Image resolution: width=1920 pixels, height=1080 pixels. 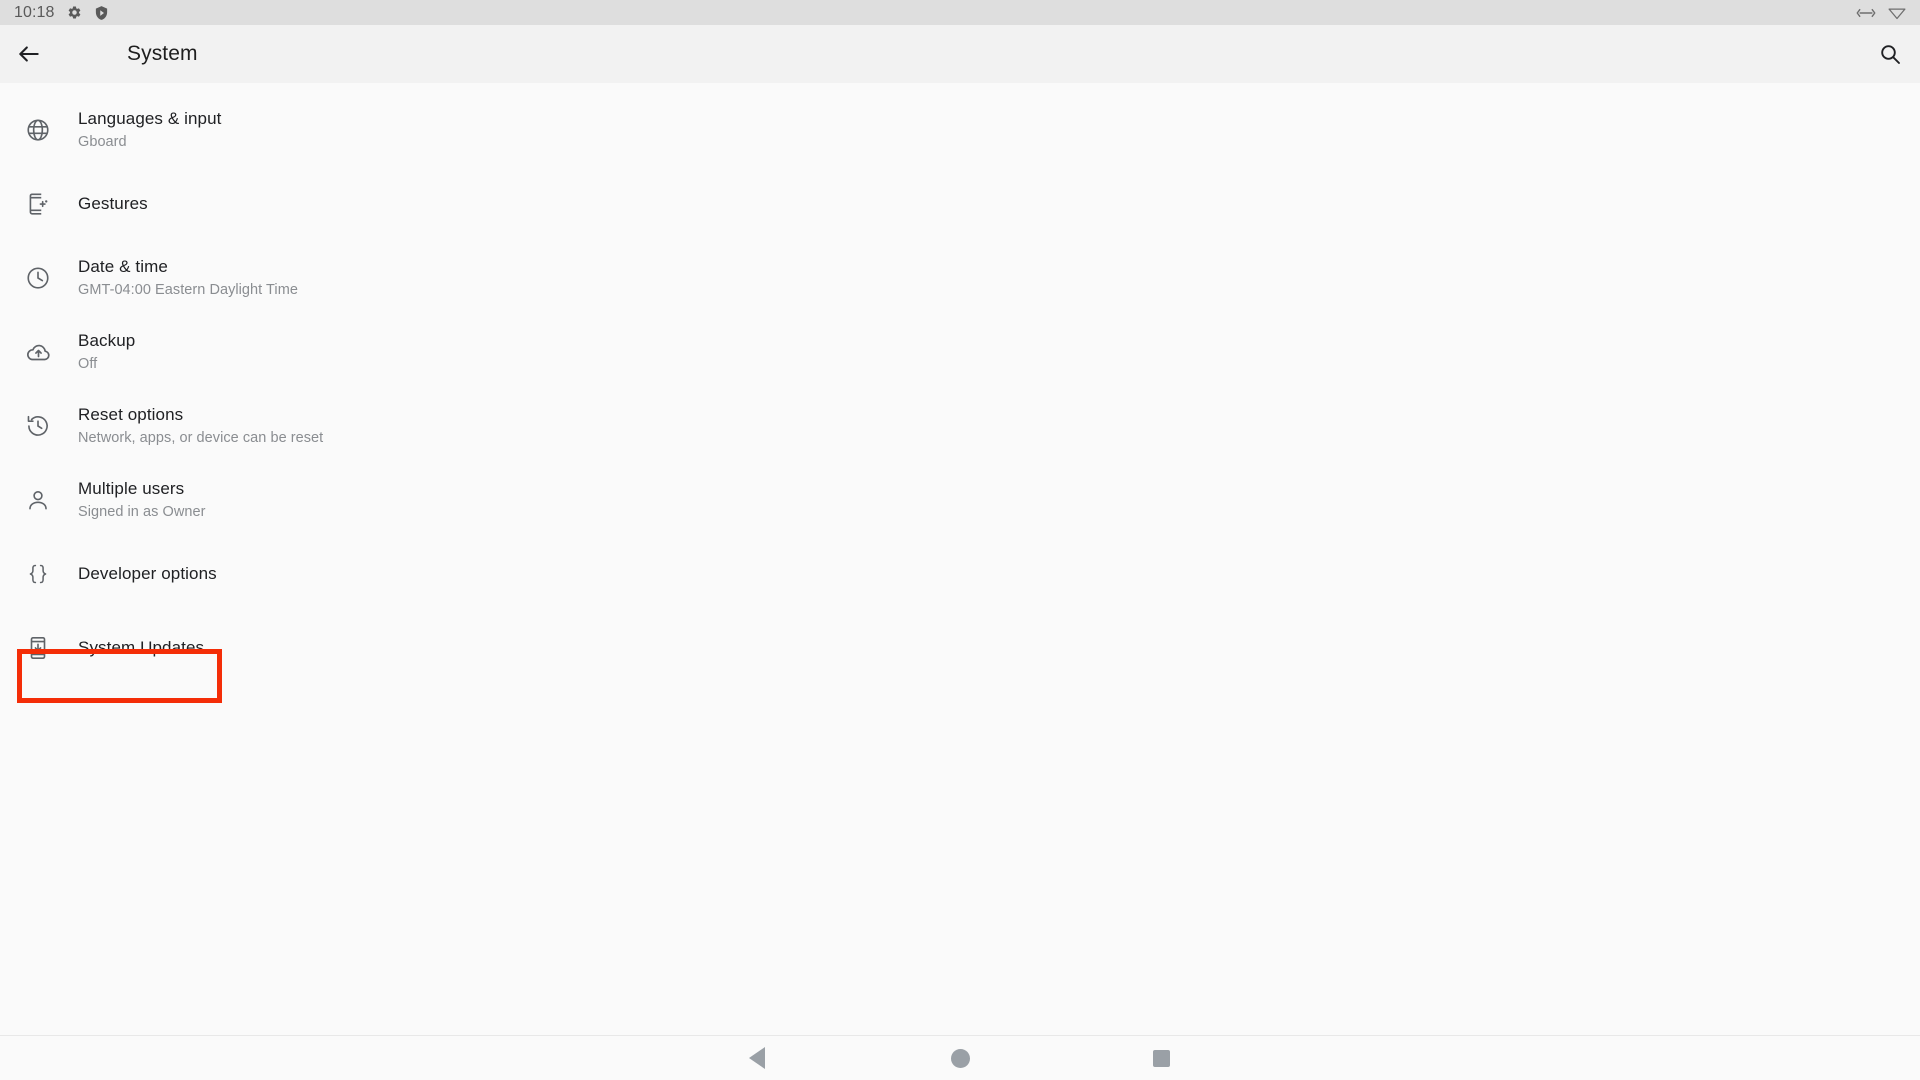 I want to click on settings-item-title: Developer options, so click(x=147, y=573).